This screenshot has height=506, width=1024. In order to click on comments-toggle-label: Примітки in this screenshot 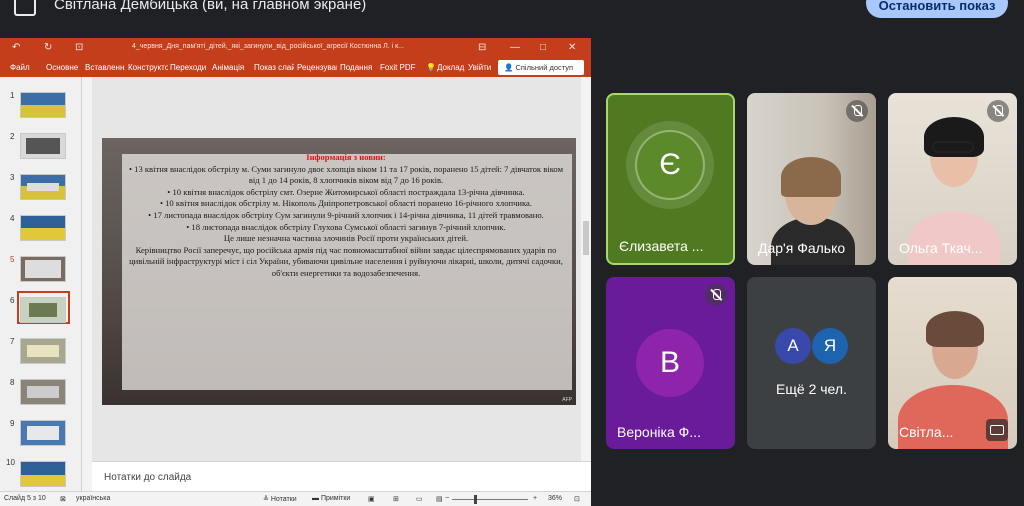, I will do `click(335, 498)`.